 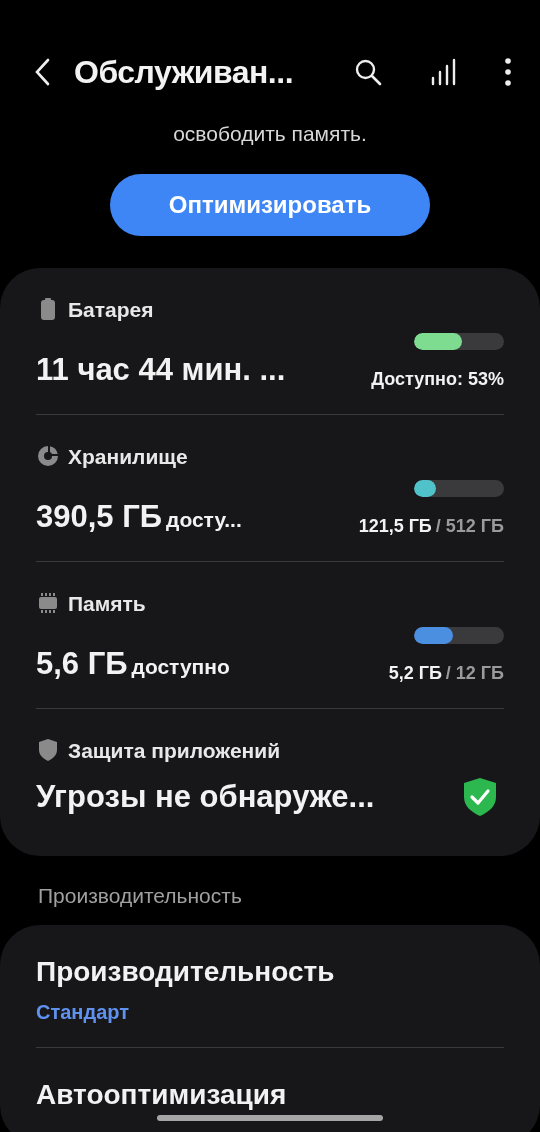 I want to click on setting-title: Автооптимизация, so click(x=162, y=1095).